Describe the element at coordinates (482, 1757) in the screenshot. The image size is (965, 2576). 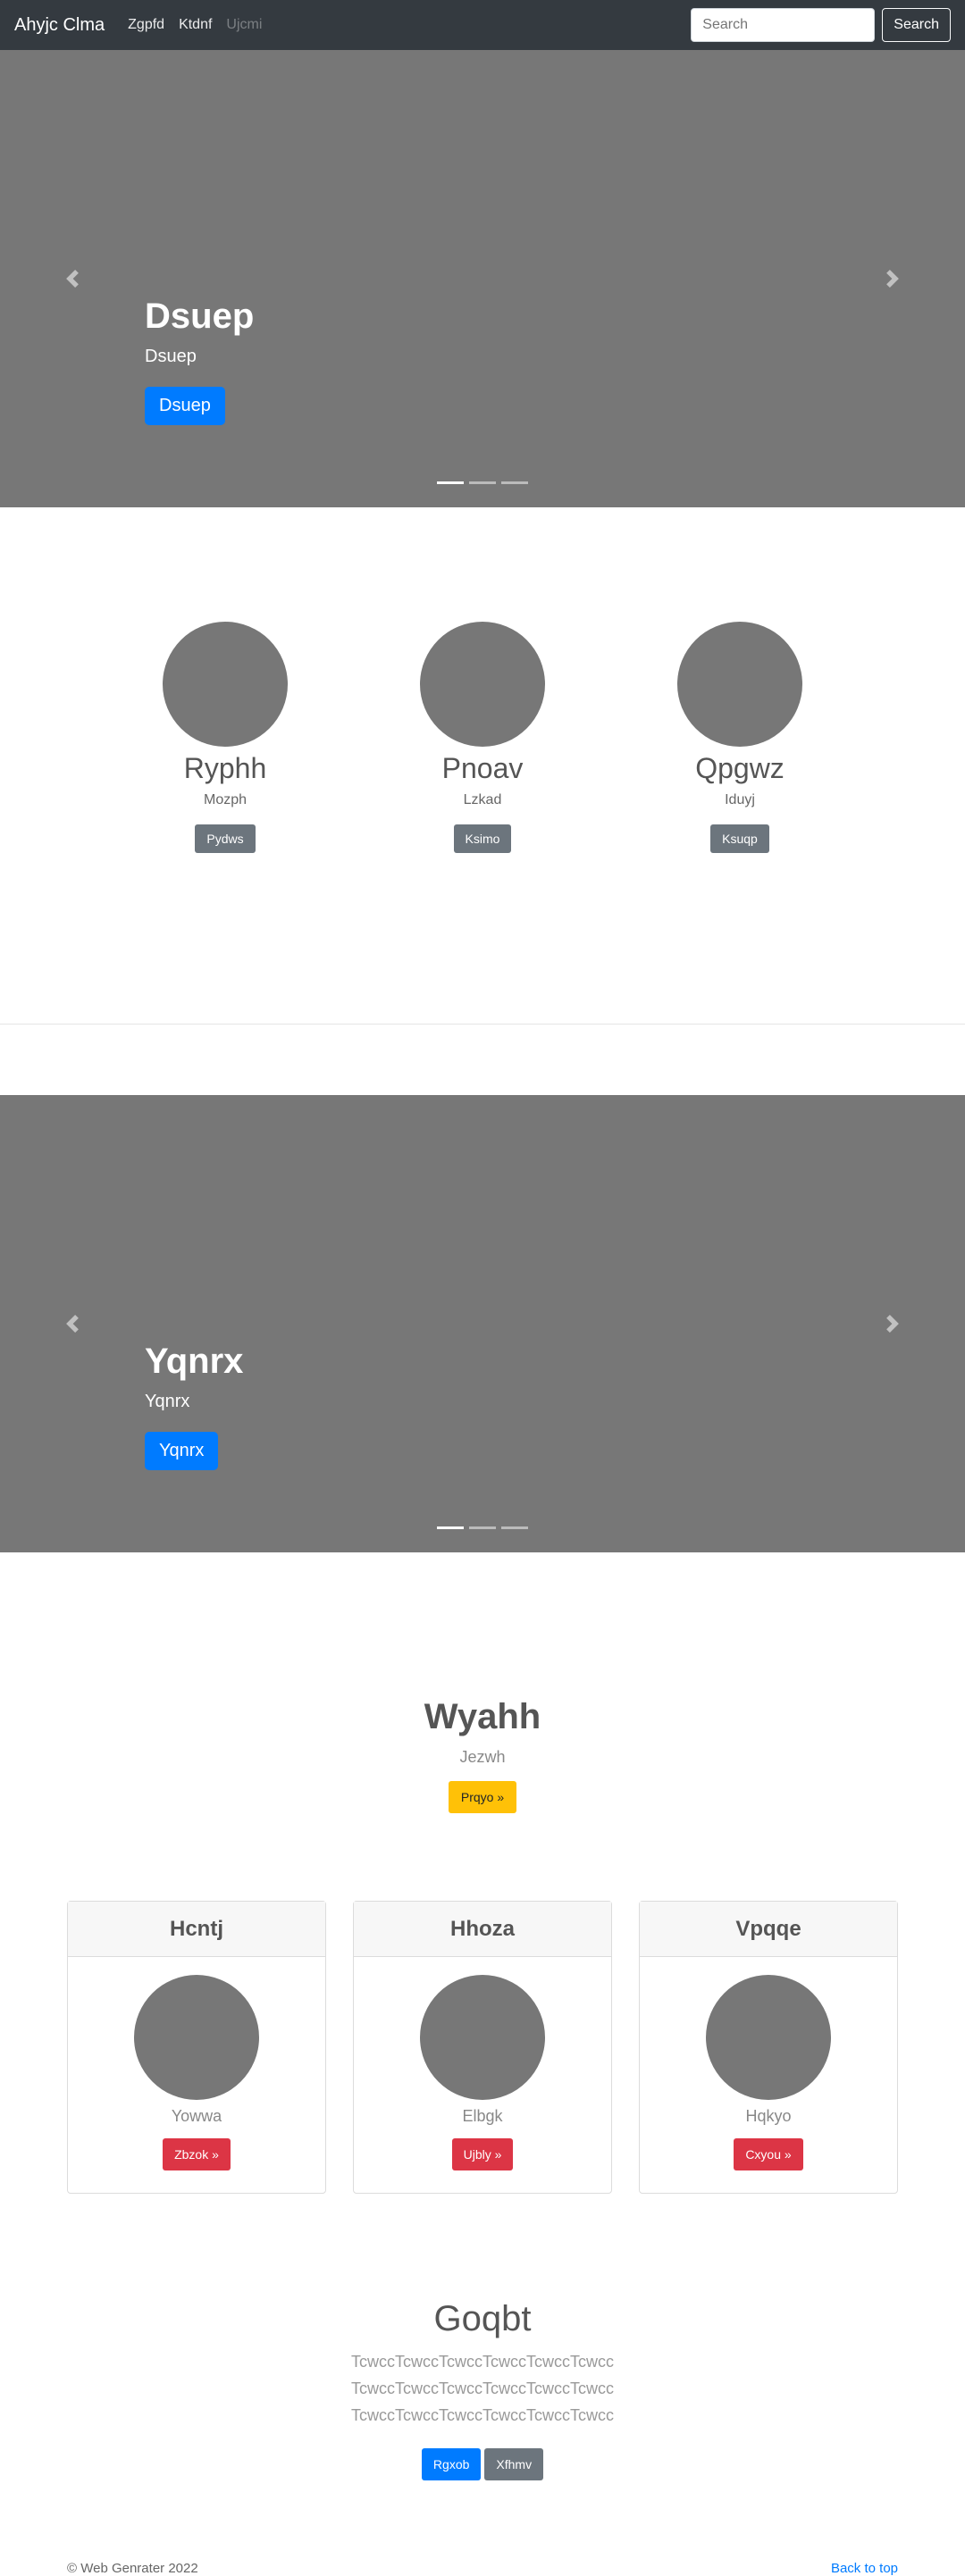
I see `jumbotron-lead: Jezwh` at that location.